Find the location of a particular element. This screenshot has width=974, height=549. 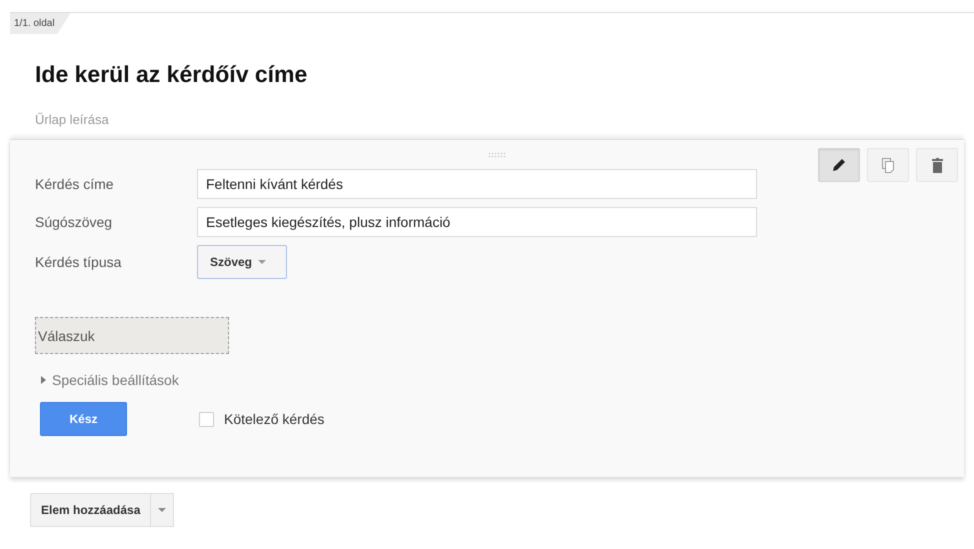

delete-button is located at coordinates (937, 165).